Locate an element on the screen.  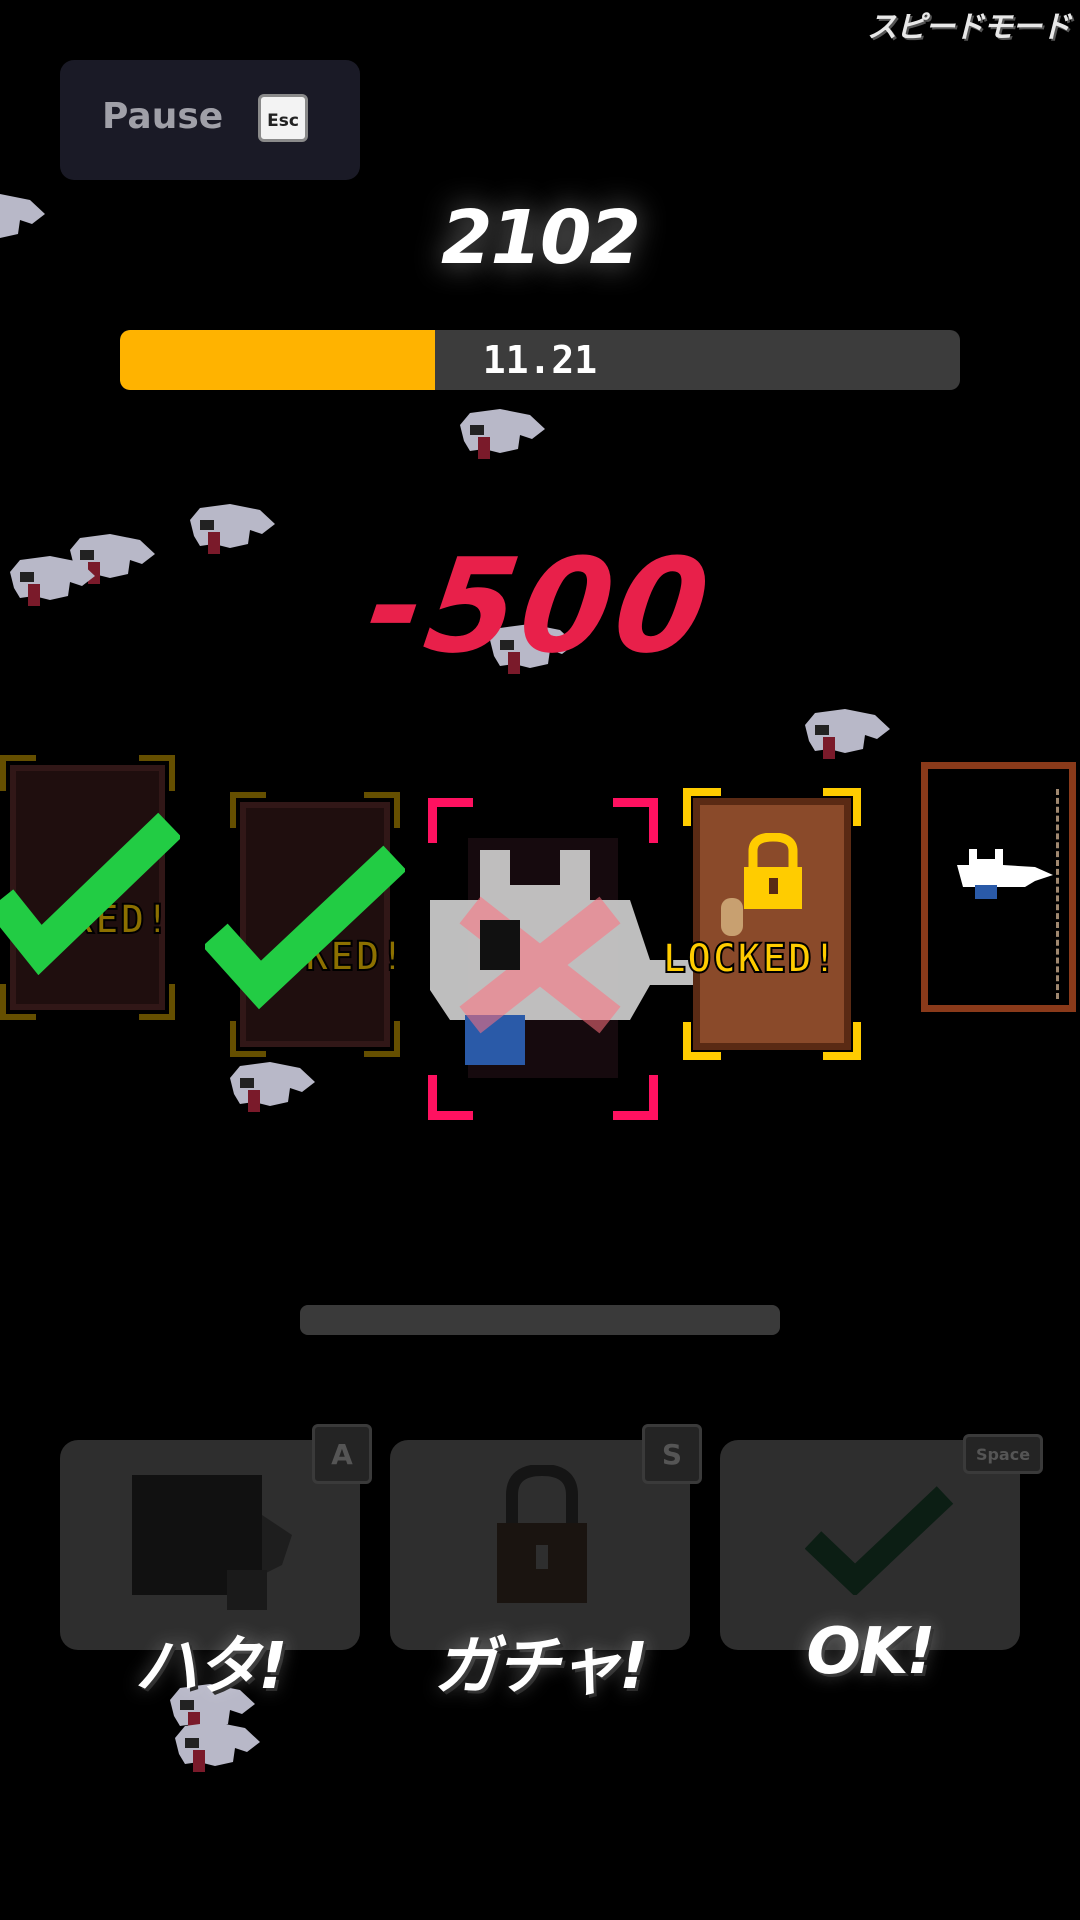
locked-door is located at coordinates (772, 924).